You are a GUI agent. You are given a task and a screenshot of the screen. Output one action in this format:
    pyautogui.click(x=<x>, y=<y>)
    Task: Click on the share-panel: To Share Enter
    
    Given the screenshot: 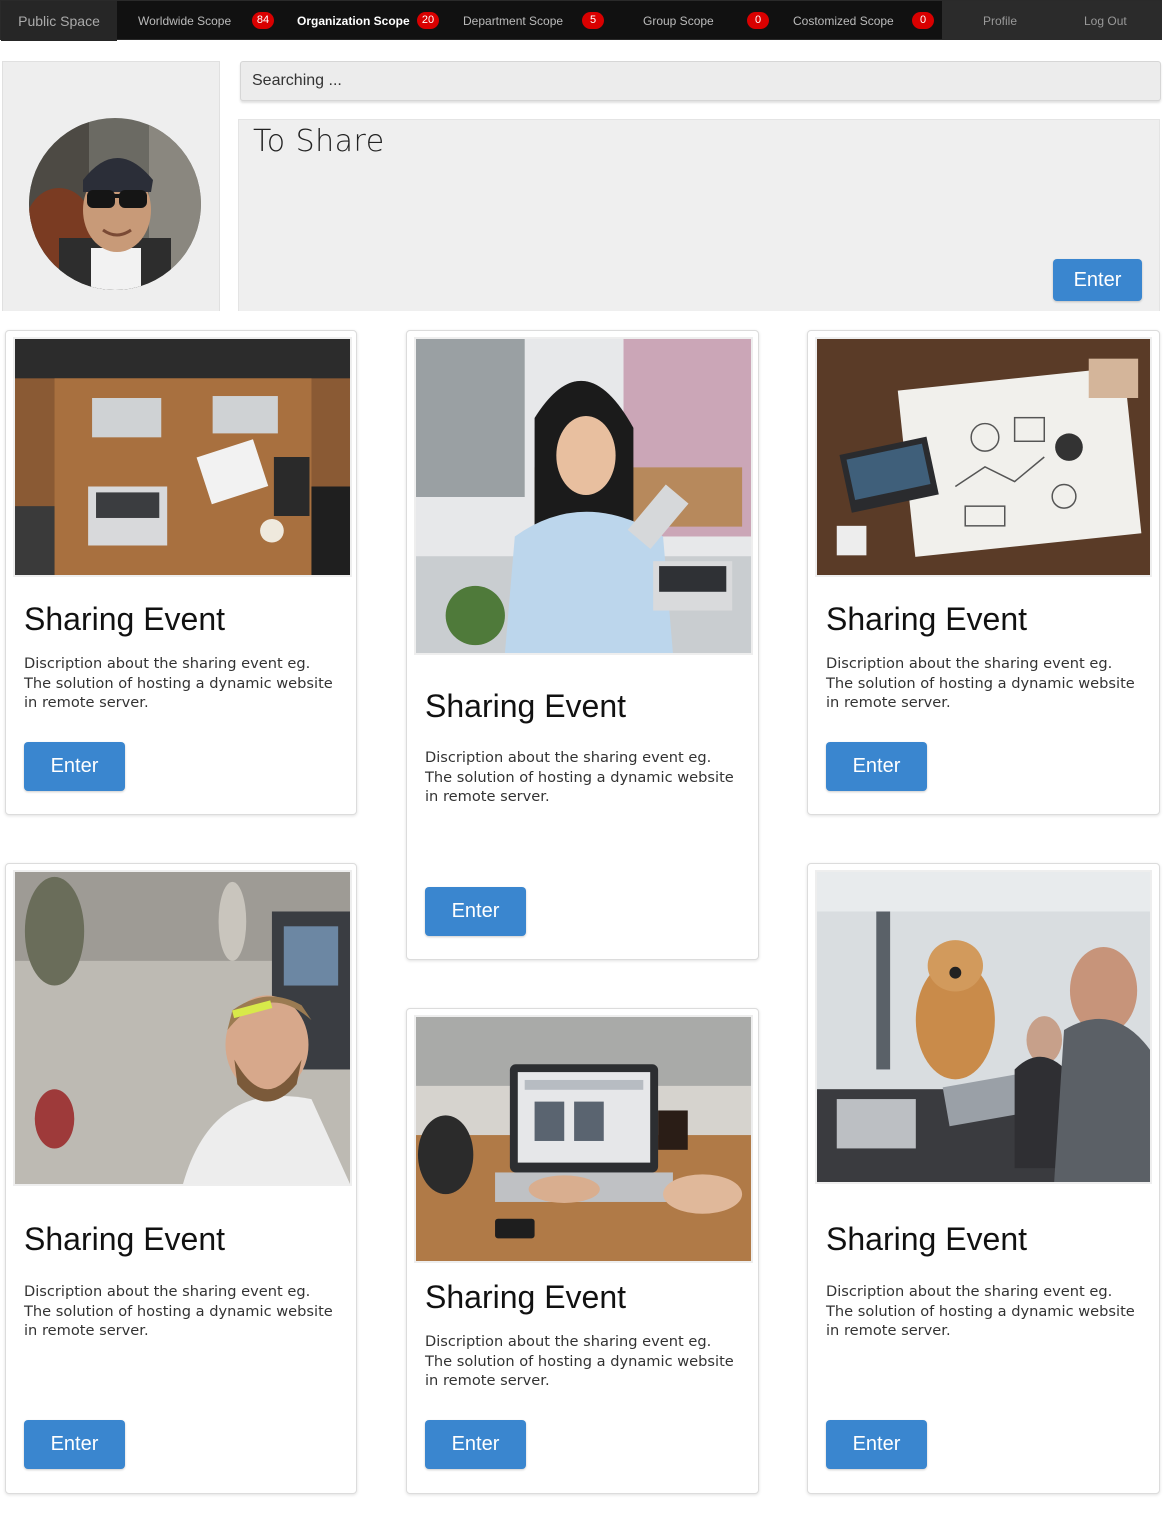 What is the action you would take?
    pyautogui.click(x=699, y=215)
    